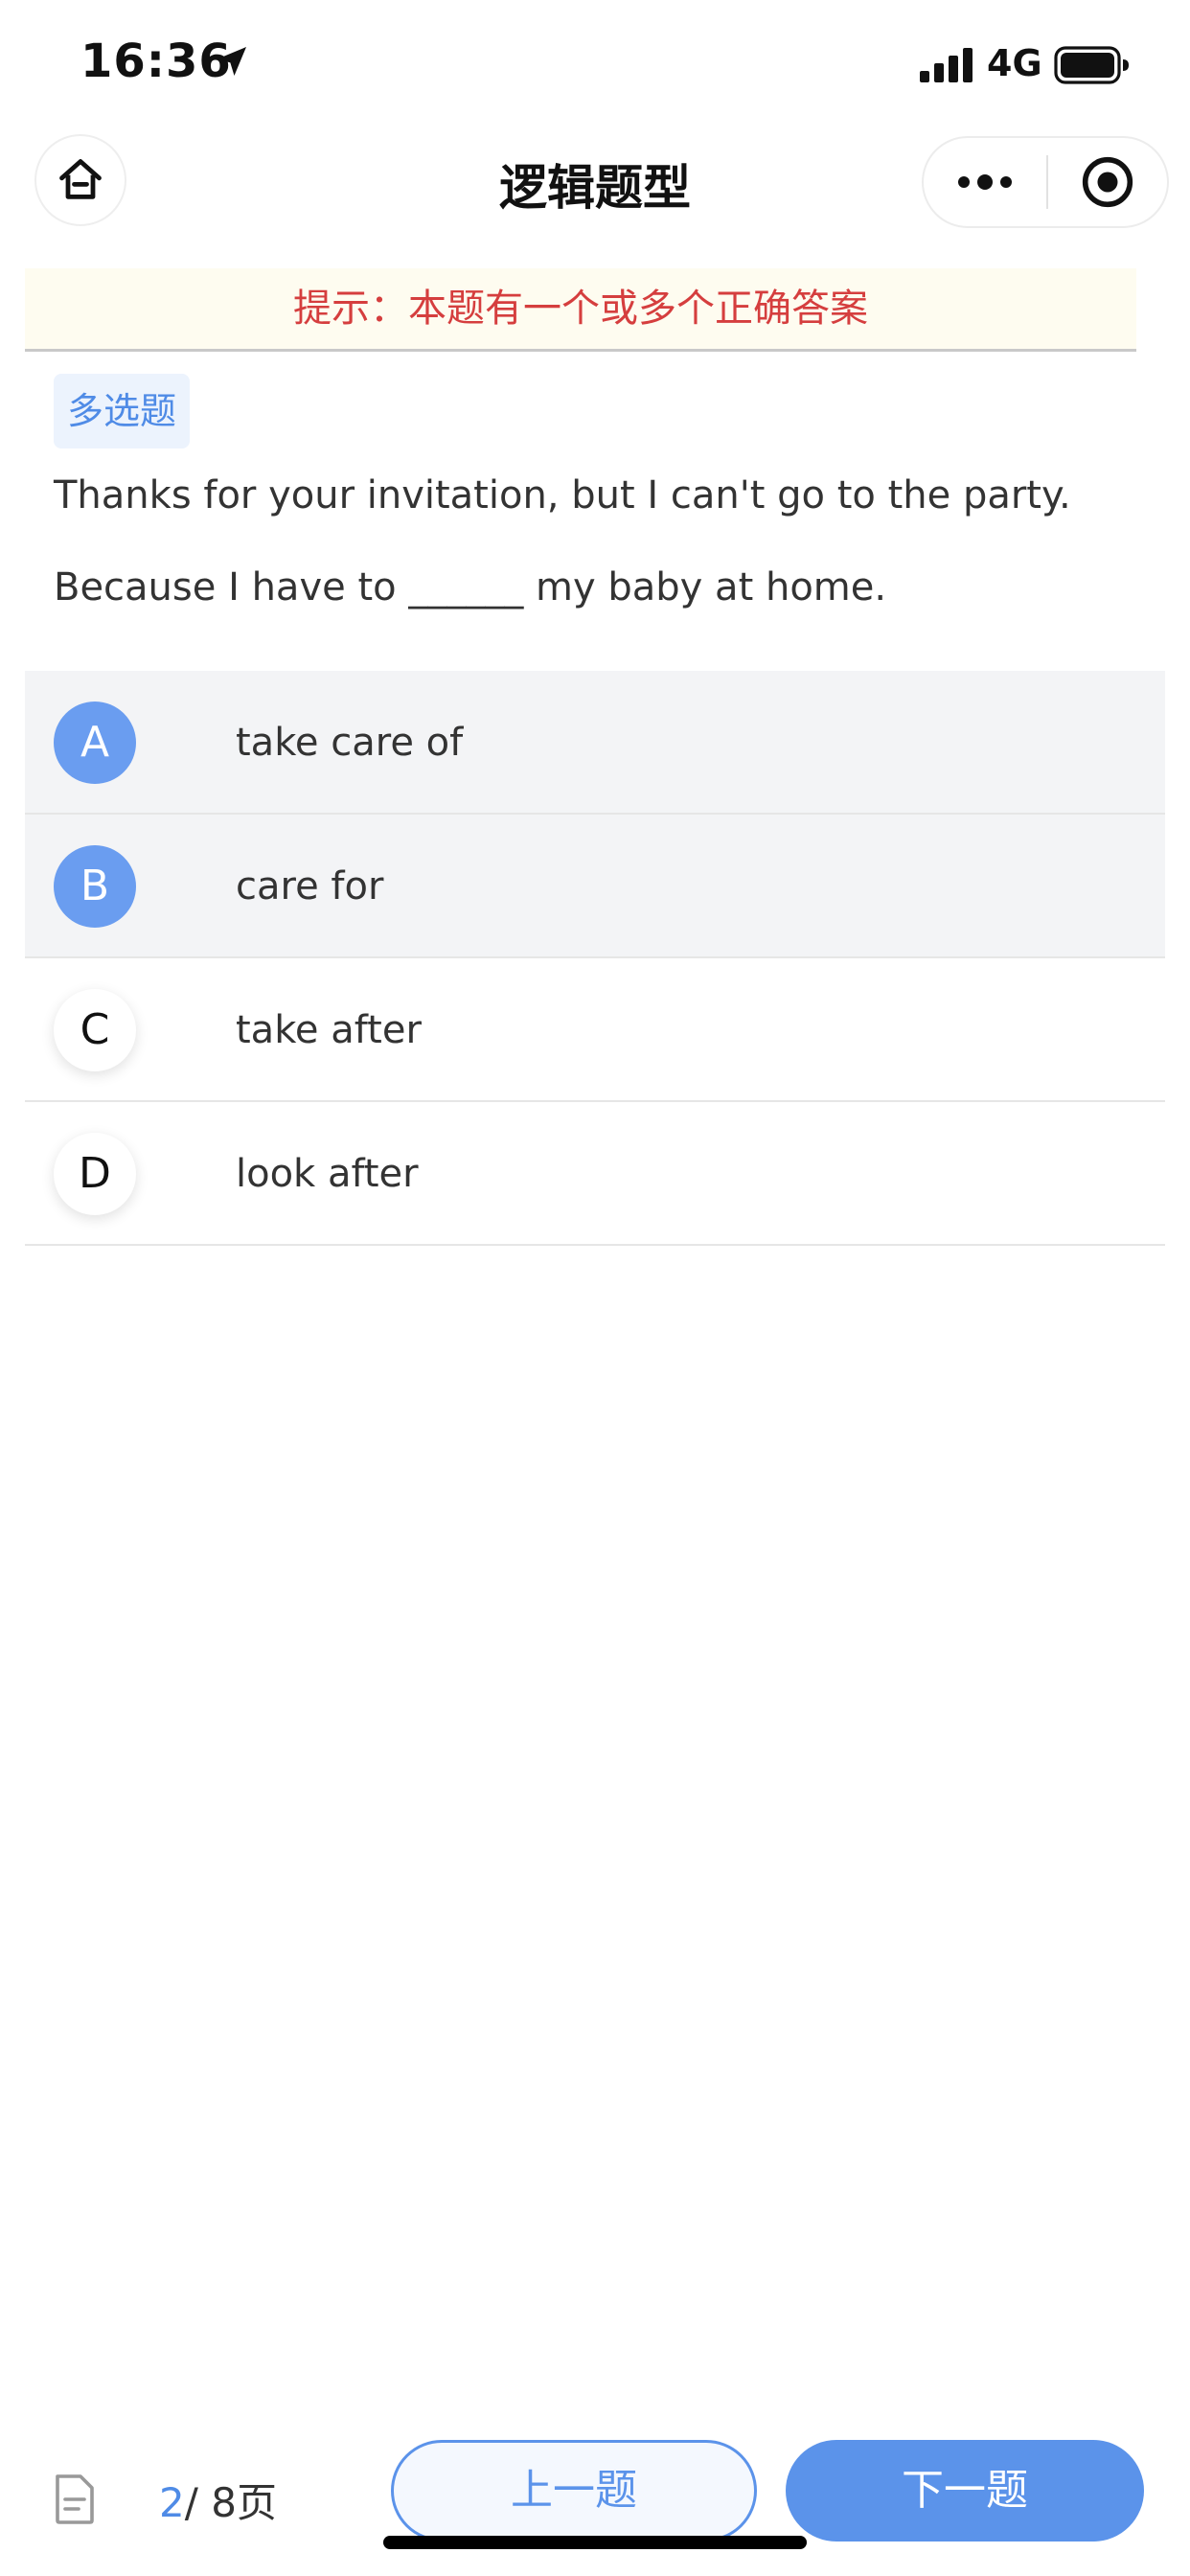  Describe the element at coordinates (595, 184) in the screenshot. I see `navbar: 逻辑题型` at that location.